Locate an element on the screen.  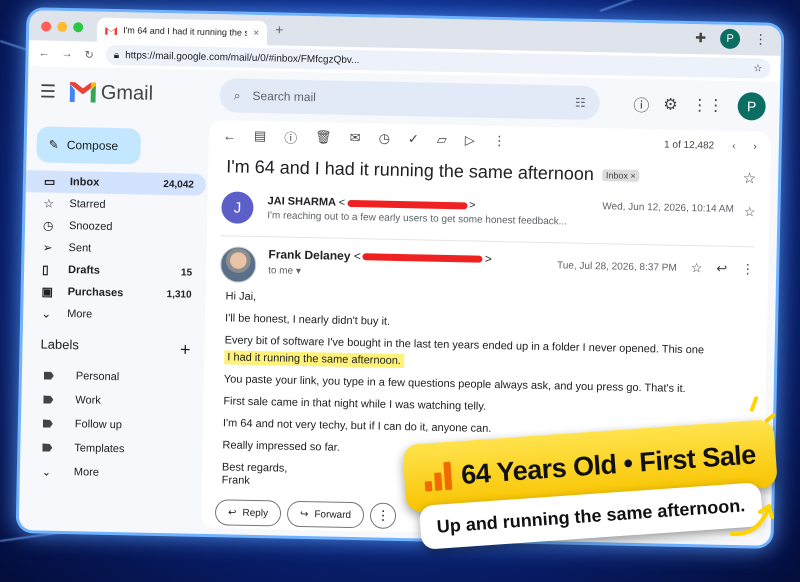
compose-button: ✎ Compose is located at coordinates (89, 145).